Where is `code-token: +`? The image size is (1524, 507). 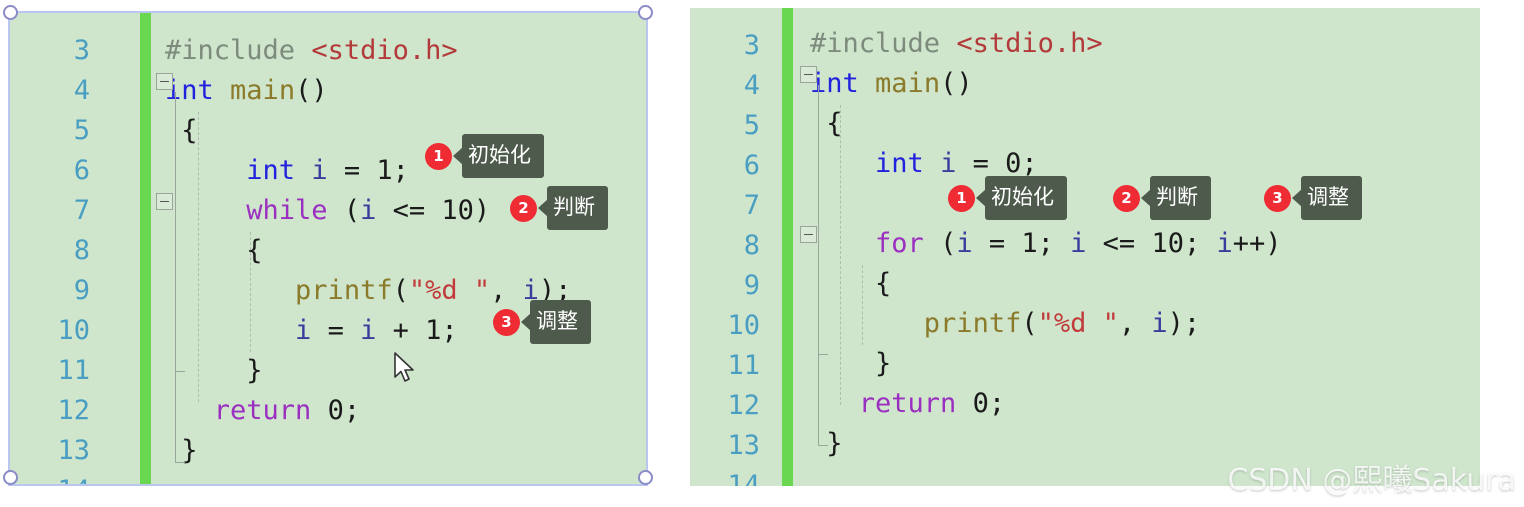 code-token: + is located at coordinates (401, 330).